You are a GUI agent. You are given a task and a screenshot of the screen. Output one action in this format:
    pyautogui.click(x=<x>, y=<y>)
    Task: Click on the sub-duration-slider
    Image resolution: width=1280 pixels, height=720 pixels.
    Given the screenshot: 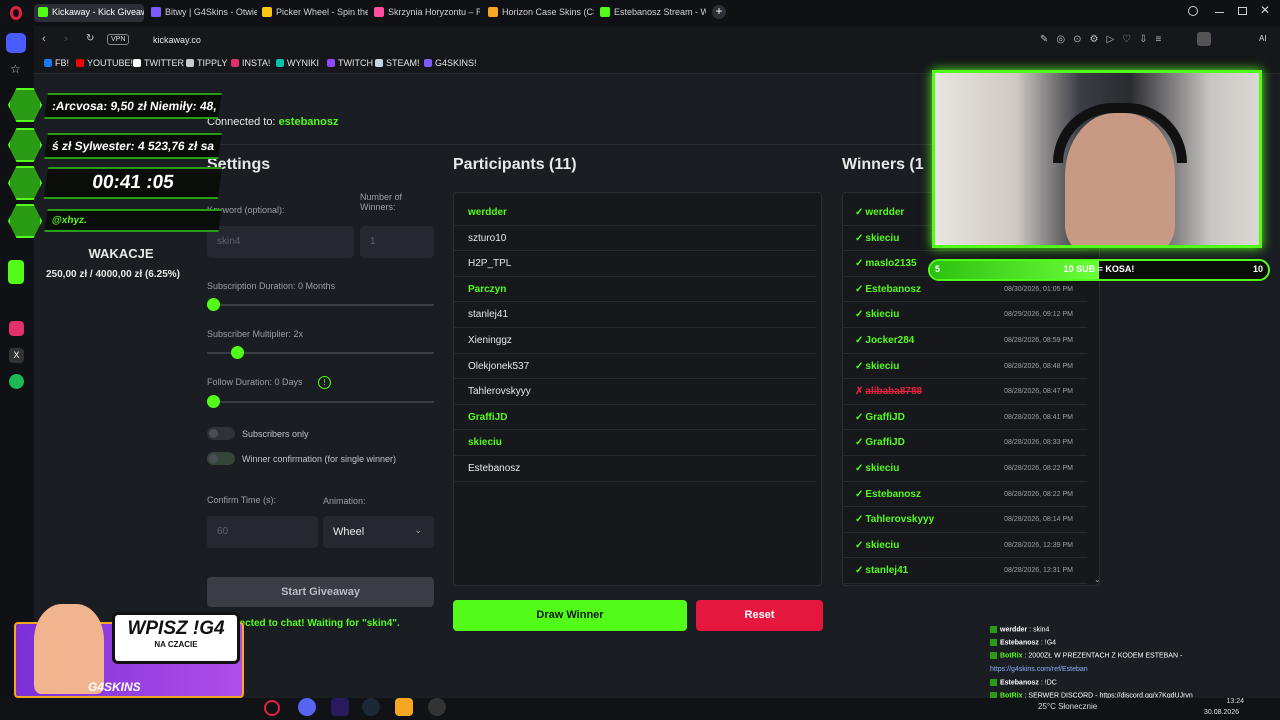 What is the action you would take?
    pyautogui.click(x=320, y=305)
    